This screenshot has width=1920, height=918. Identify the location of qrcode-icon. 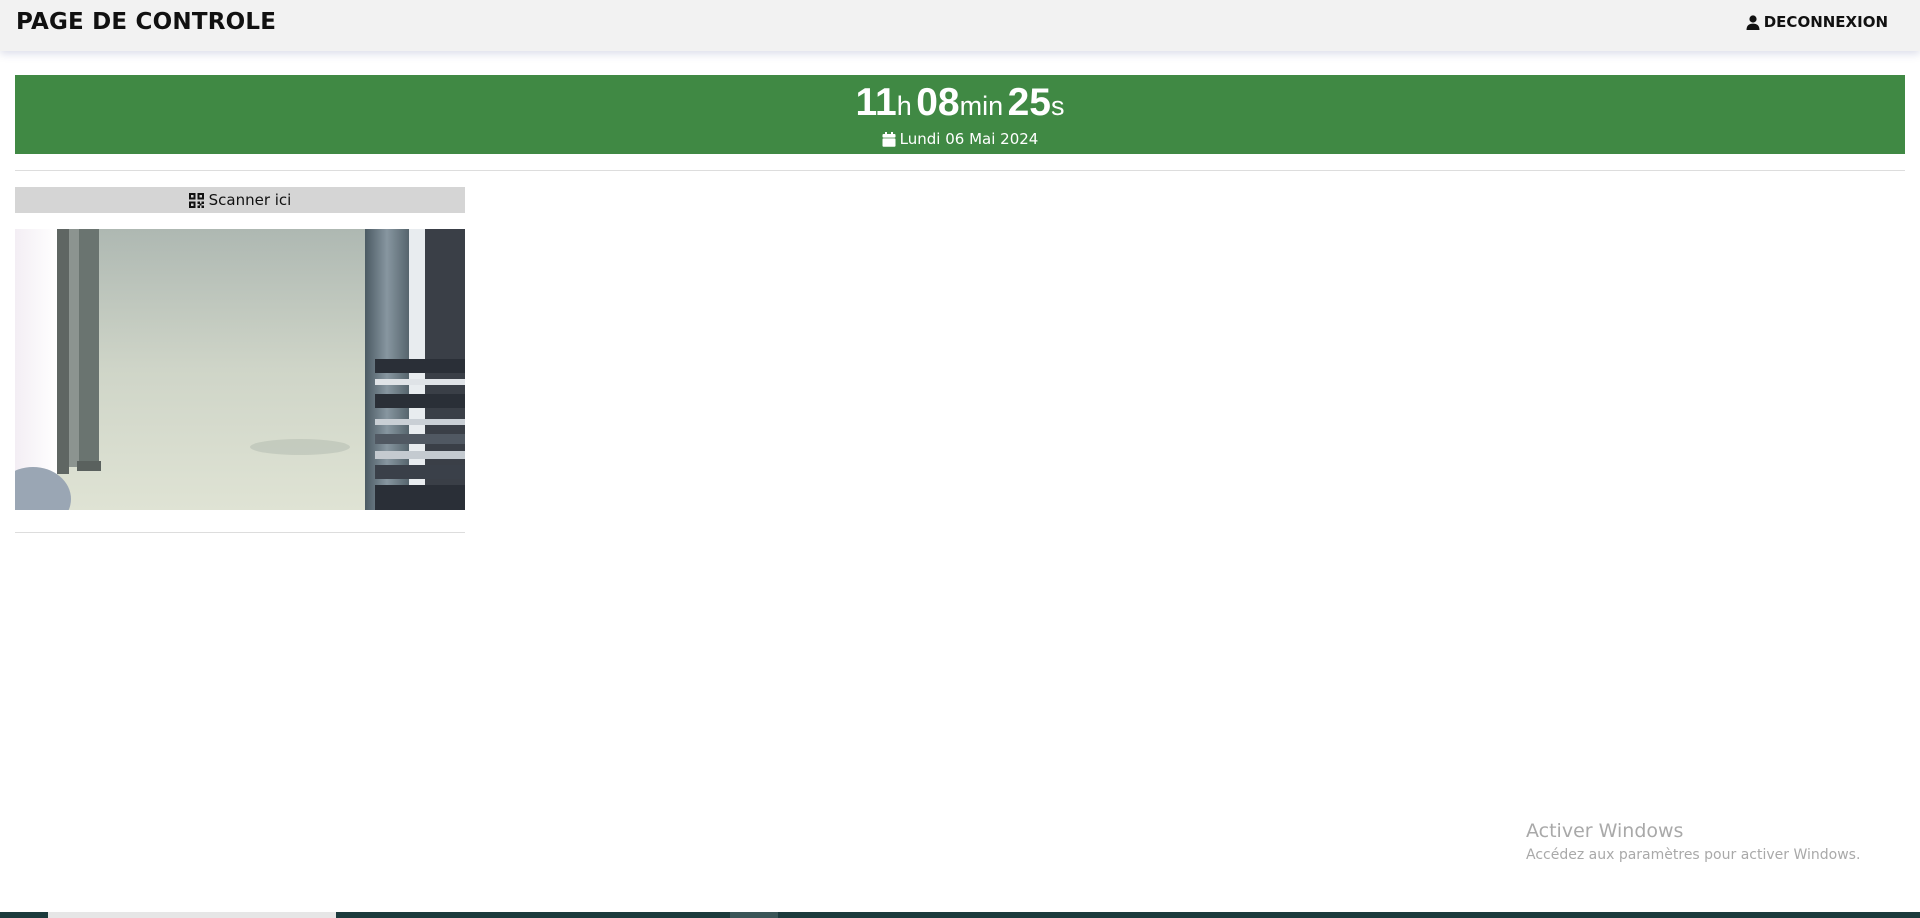
(196, 200).